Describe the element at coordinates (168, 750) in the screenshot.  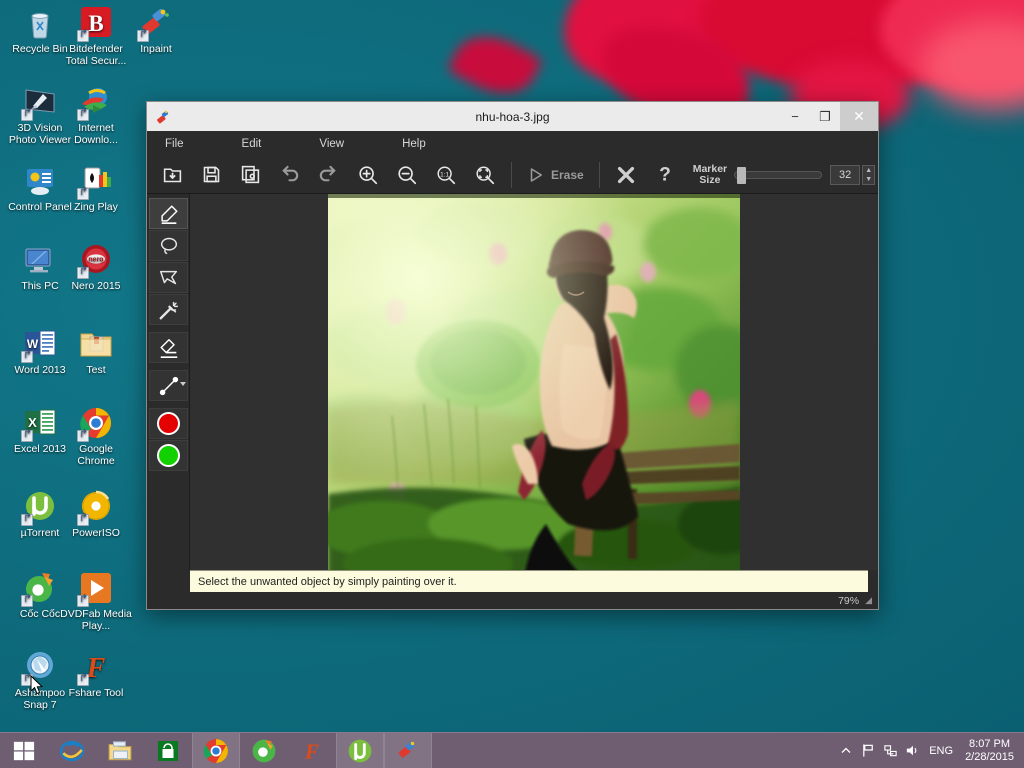
I see `taskbar-store` at that location.